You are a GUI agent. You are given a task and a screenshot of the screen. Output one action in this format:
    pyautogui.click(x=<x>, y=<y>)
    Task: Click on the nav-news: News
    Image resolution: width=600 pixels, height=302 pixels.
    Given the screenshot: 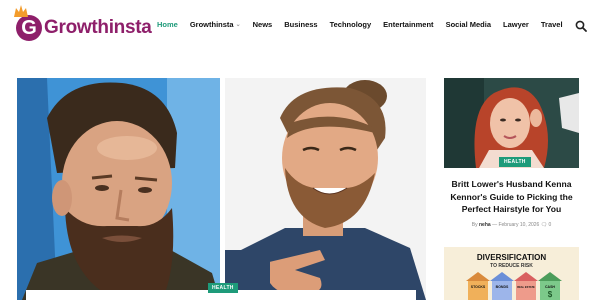 What is the action you would take?
    pyautogui.click(x=263, y=24)
    